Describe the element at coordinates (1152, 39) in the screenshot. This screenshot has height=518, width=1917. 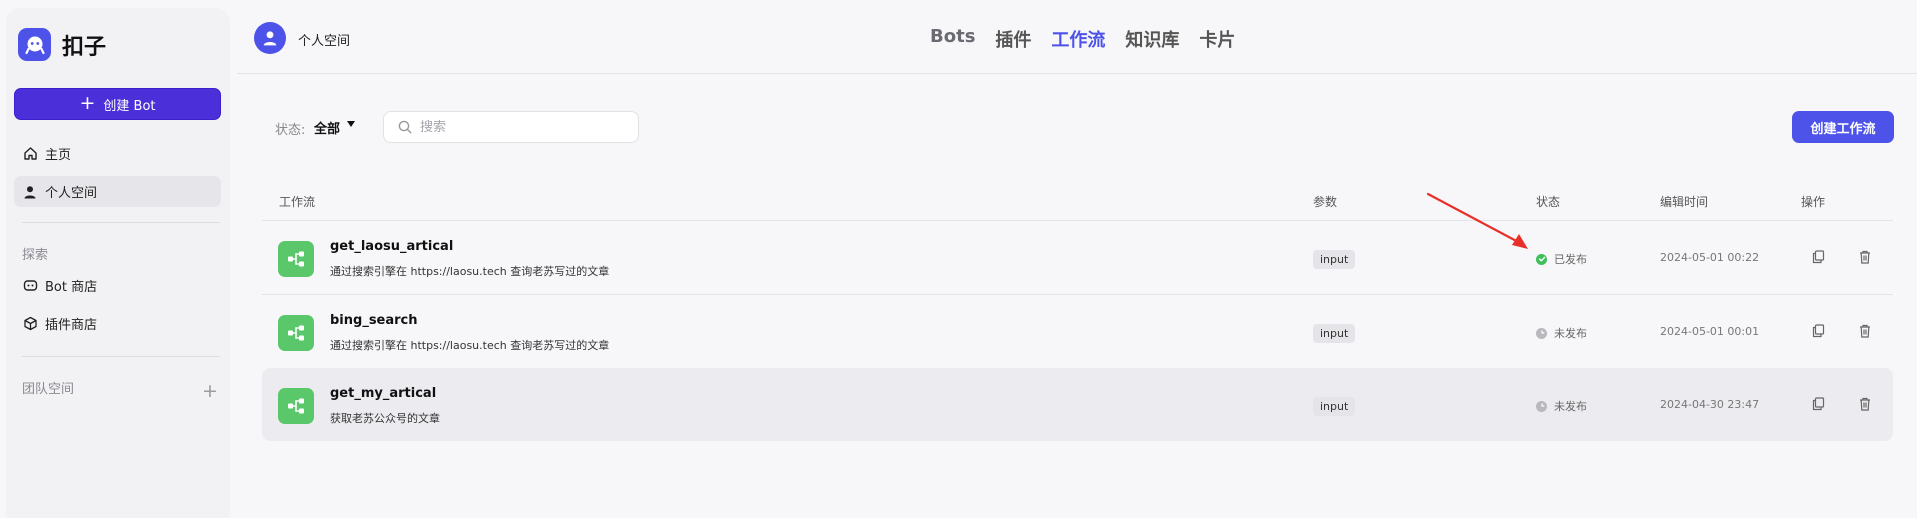
I see `tab-knowledge: 知识库` at that location.